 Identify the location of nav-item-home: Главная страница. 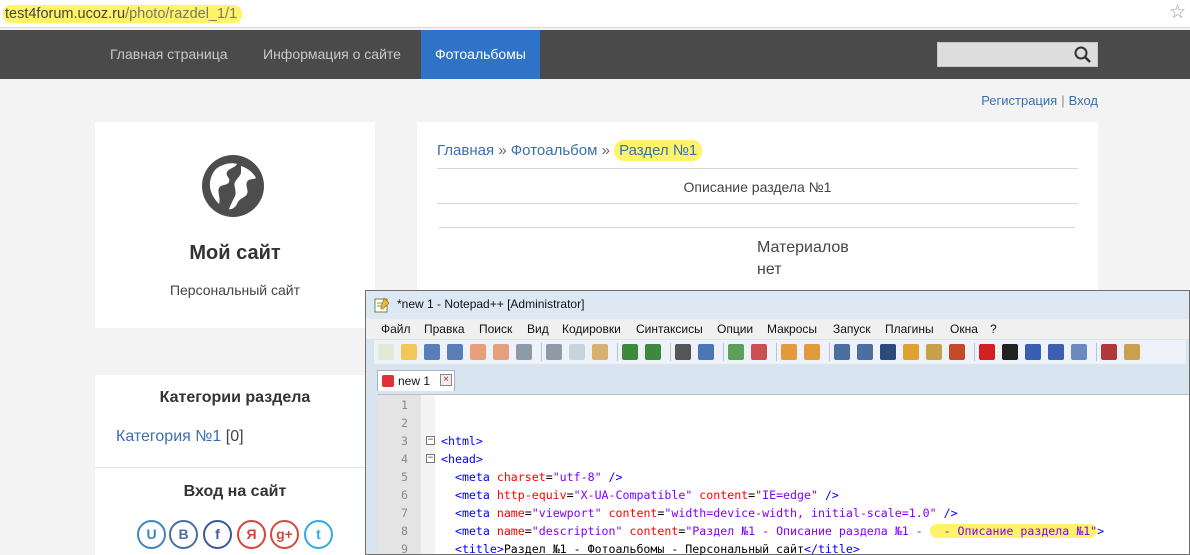
(169, 54).